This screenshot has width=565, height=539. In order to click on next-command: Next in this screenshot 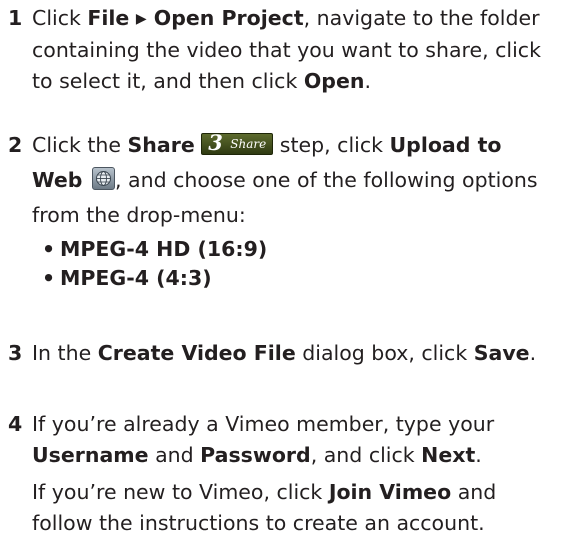, I will do `click(448, 455)`.